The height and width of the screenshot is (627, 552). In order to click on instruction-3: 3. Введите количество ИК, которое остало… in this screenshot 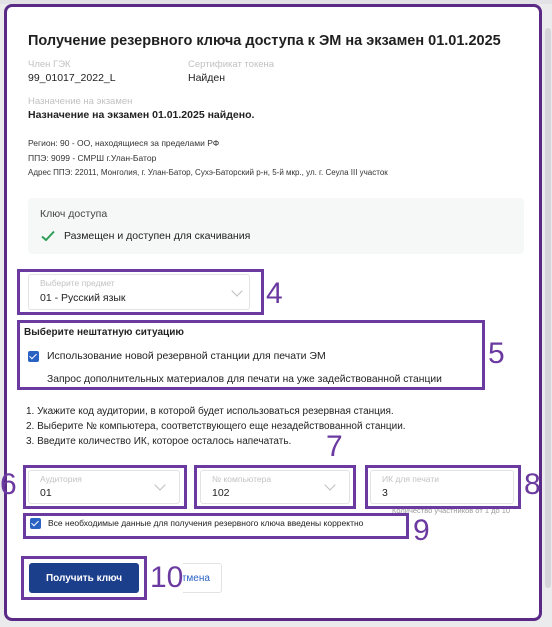, I will do `click(159, 441)`.